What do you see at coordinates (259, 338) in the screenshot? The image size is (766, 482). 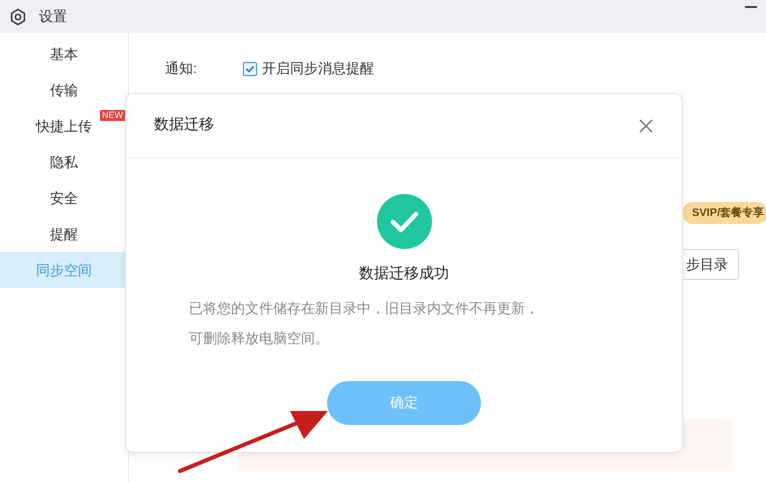 I see `message-line: 可删除释放电脑空间。` at bounding box center [259, 338].